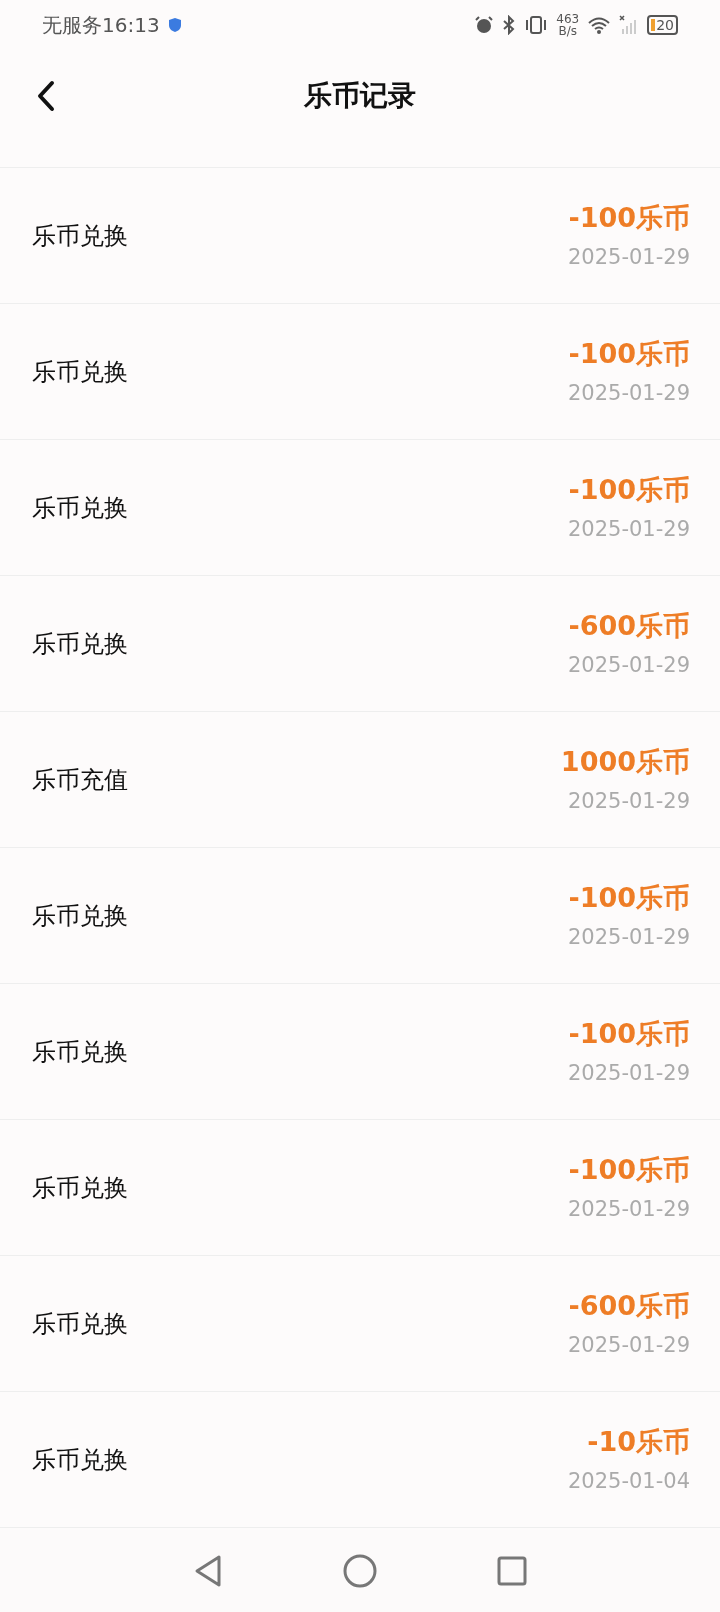 This screenshot has height=1612, width=720. What do you see at coordinates (360, 1571) in the screenshot?
I see `home-nav-icon` at bounding box center [360, 1571].